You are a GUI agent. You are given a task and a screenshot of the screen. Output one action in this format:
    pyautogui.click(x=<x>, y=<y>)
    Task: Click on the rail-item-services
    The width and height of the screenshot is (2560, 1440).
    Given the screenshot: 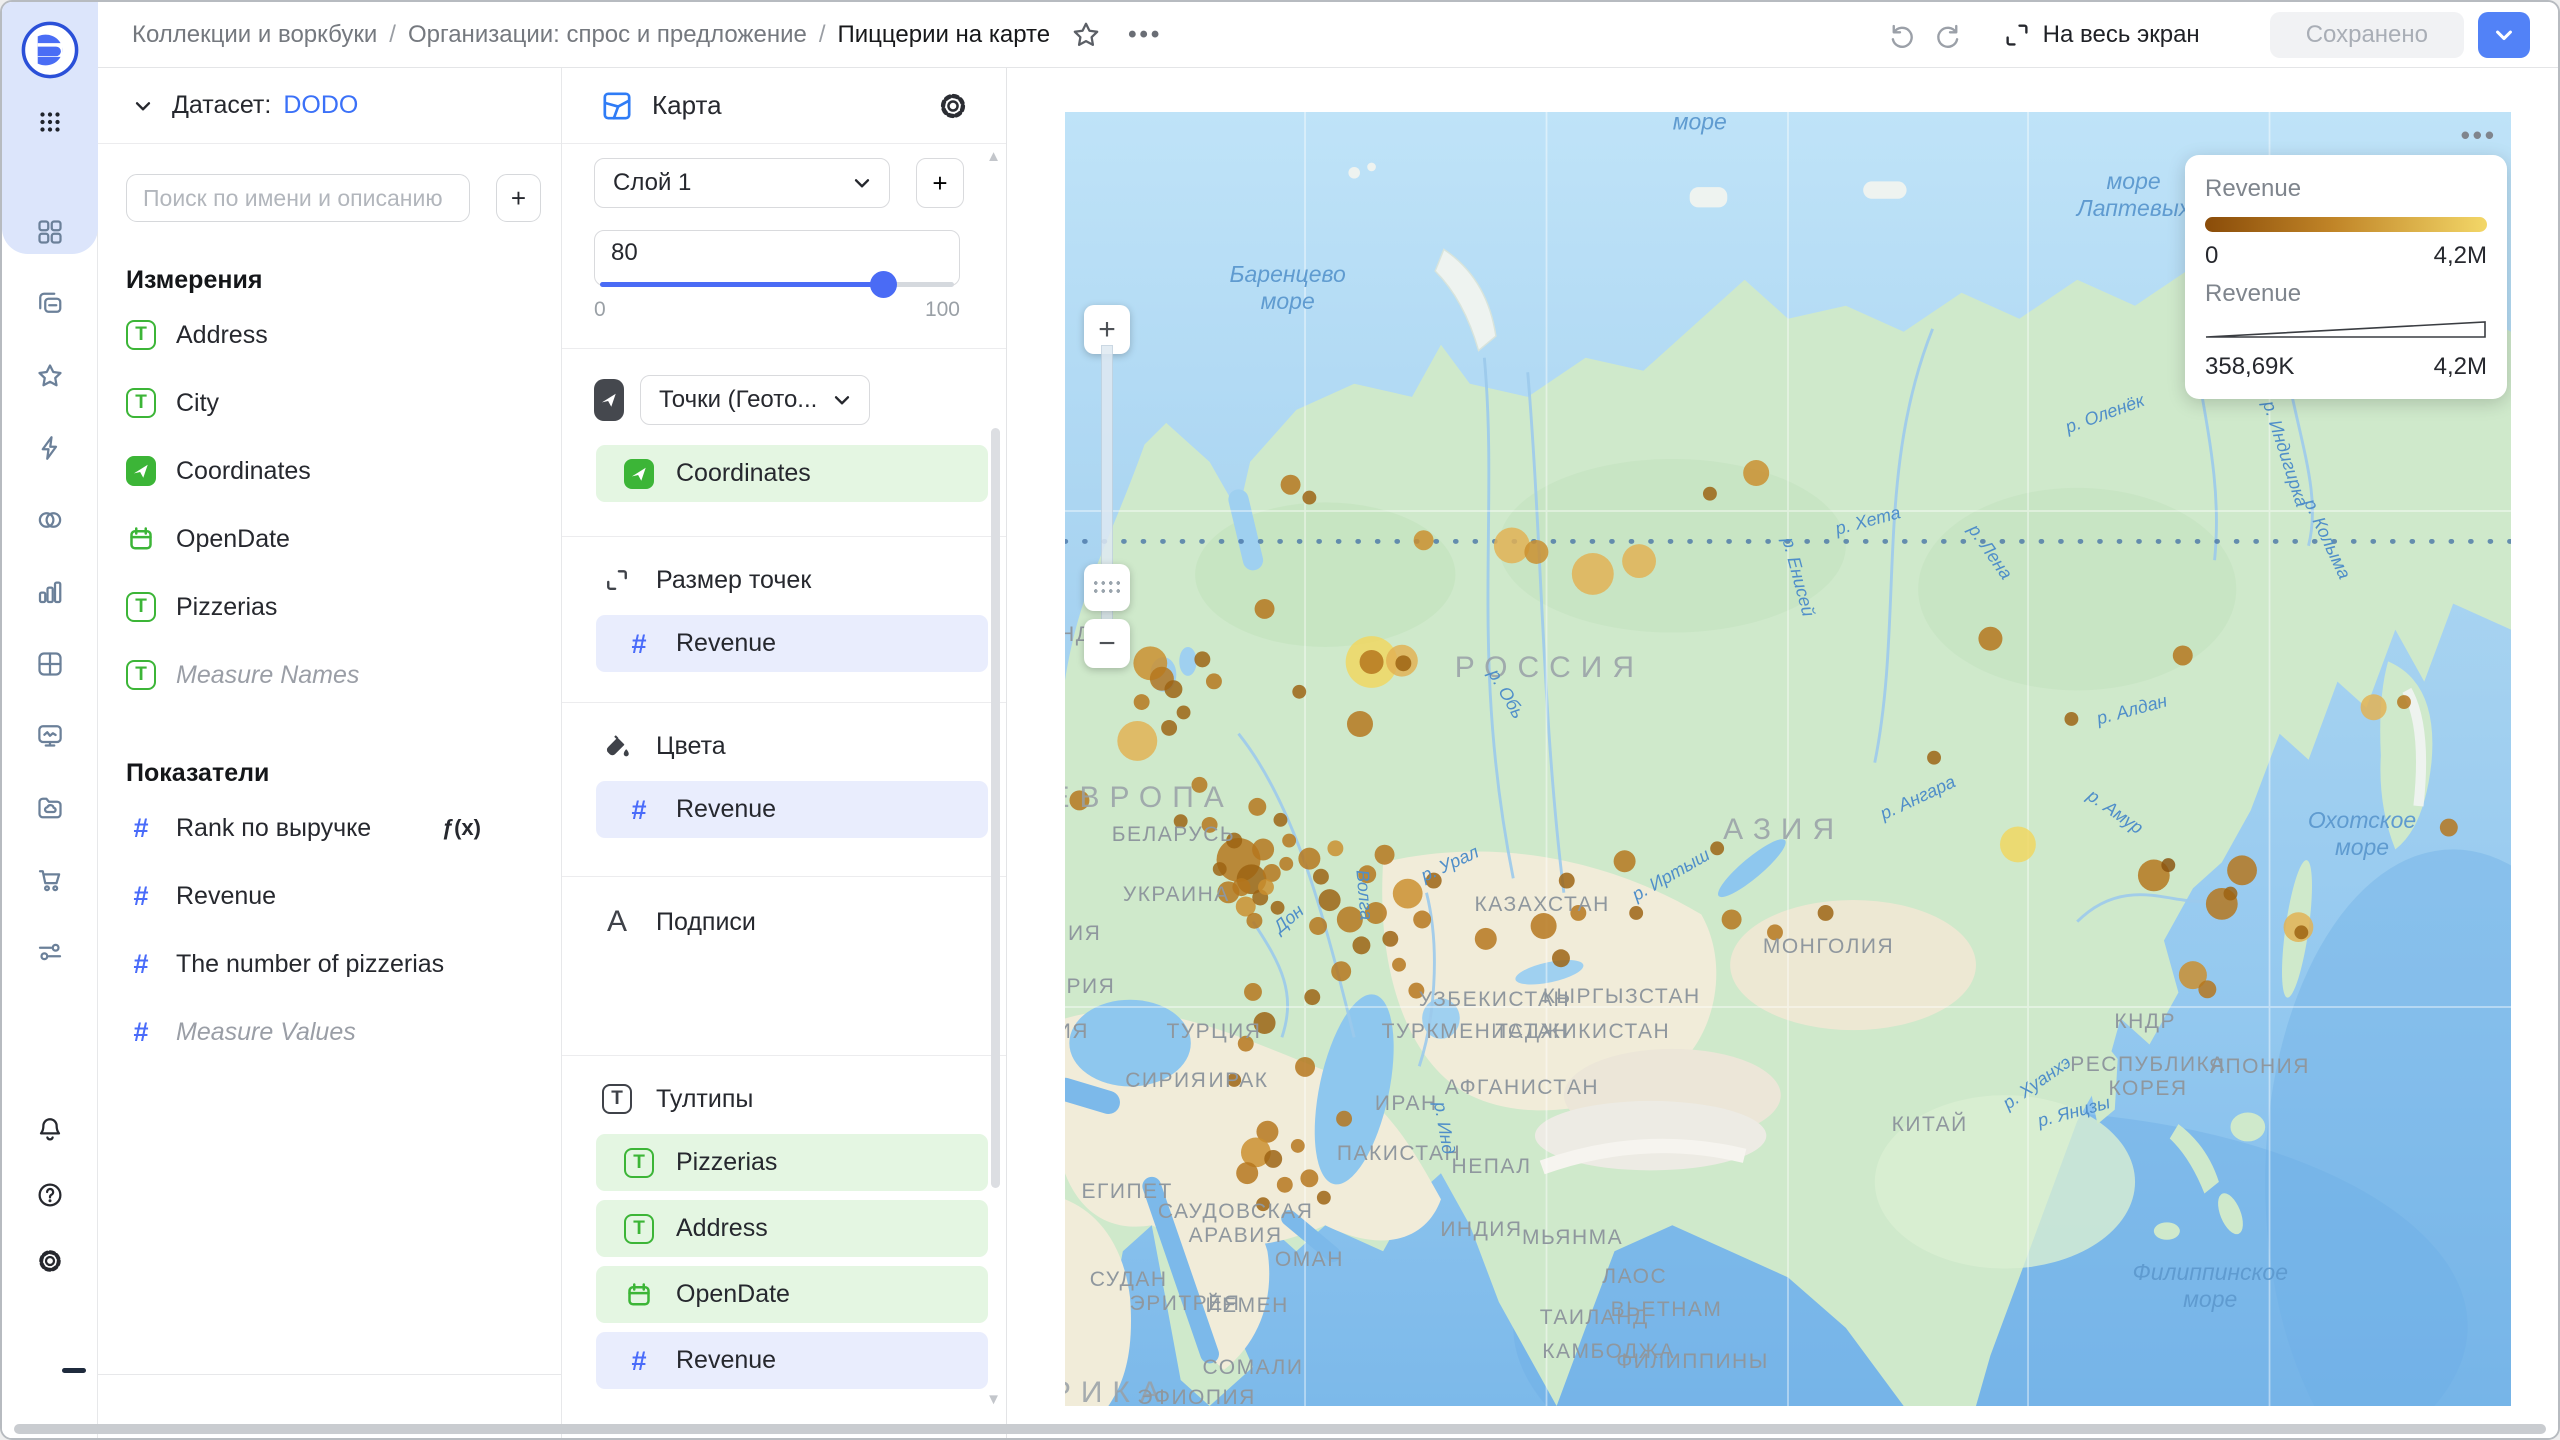 What is the action you would take?
    pyautogui.click(x=50, y=952)
    